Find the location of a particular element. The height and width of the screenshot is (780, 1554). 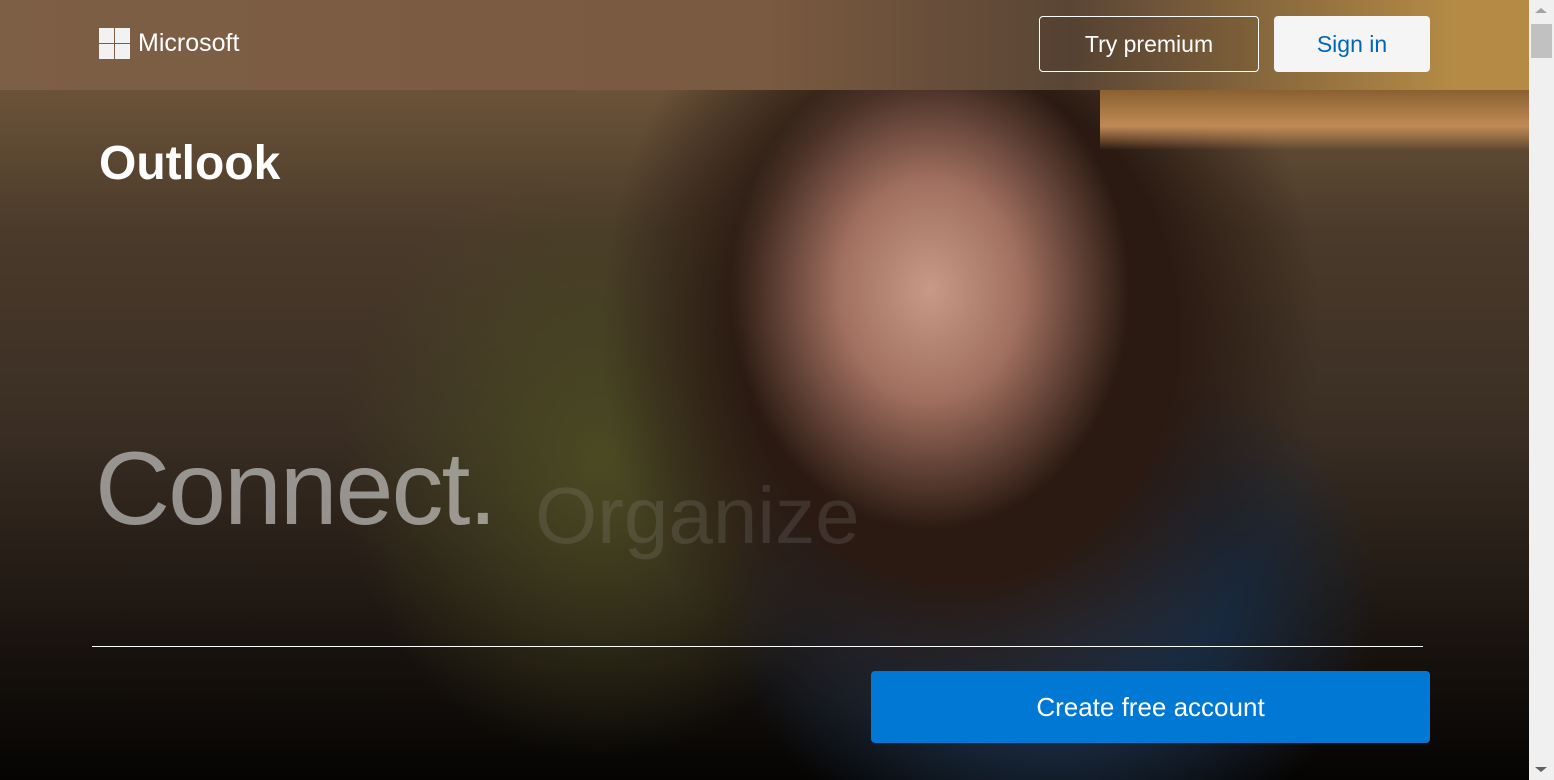

microsoft-logo: Microsoft is located at coordinates (169, 43).